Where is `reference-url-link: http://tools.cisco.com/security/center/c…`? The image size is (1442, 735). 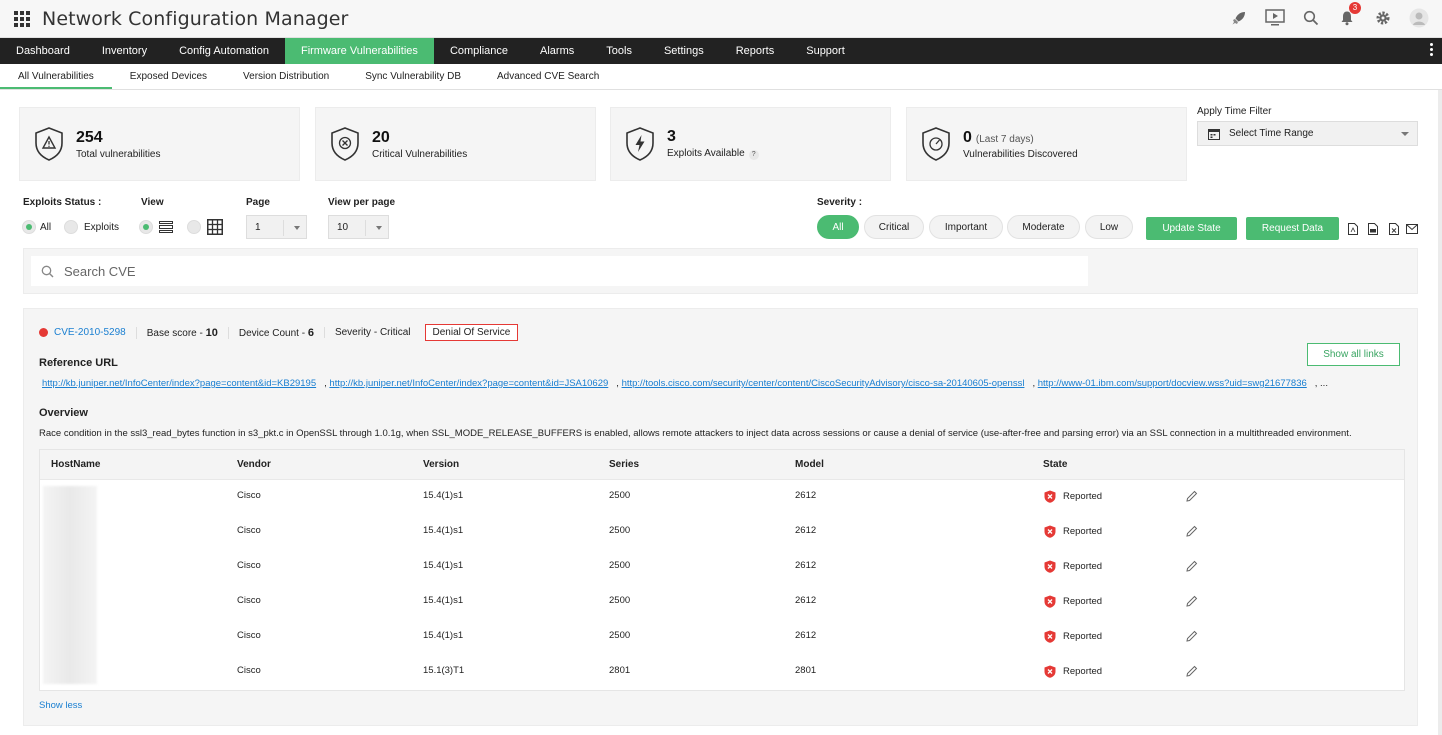 reference-url-link: http://tools.cisco.com/security/center/c… is located at coordinates (823, 383).